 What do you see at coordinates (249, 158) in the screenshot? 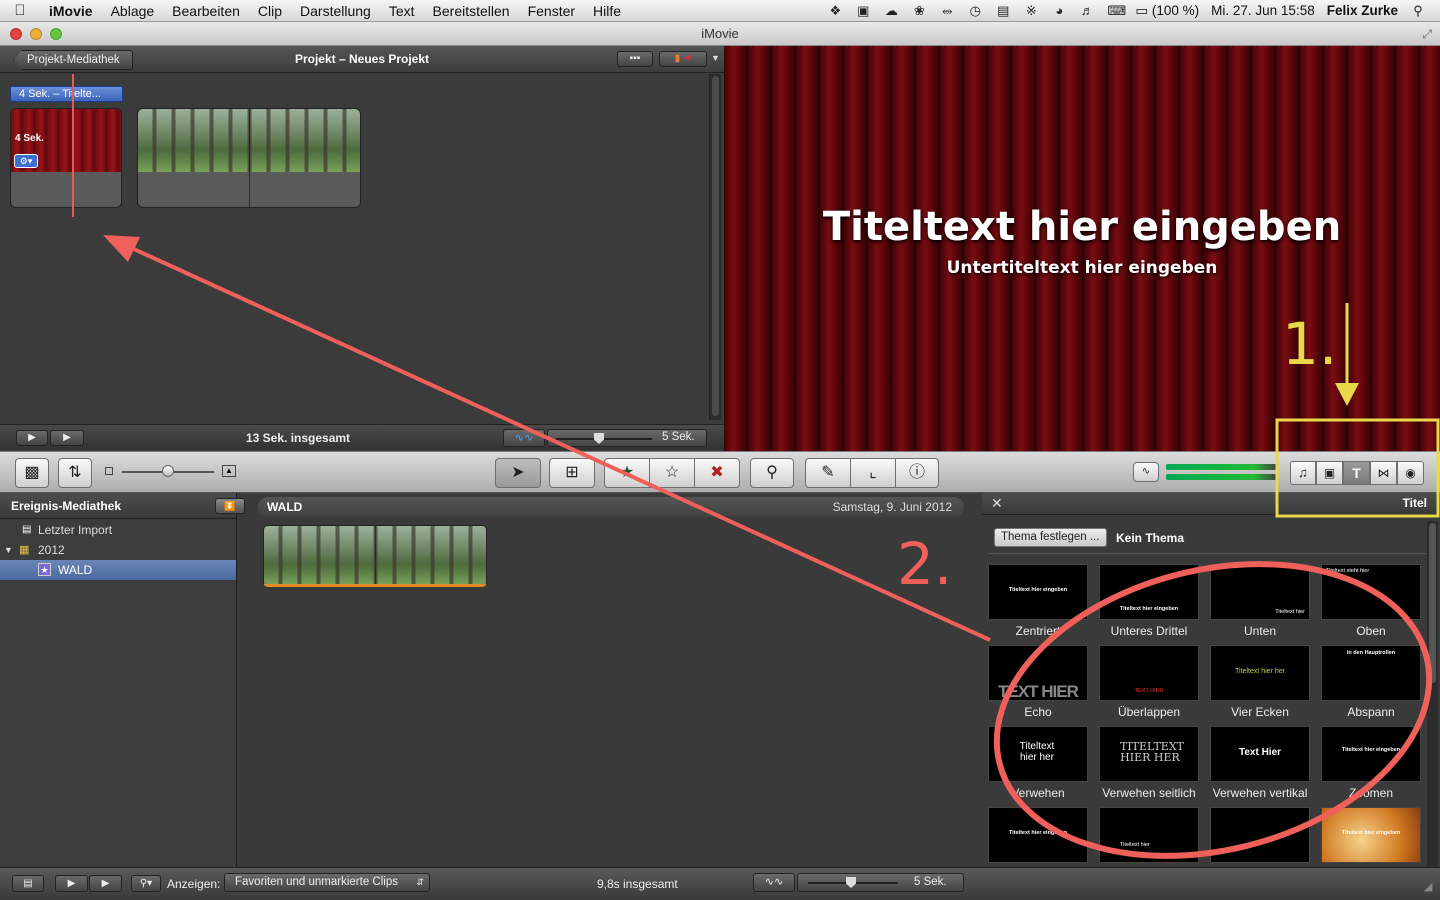
I see `forest-video-clip` at bounding box center [249, 158].